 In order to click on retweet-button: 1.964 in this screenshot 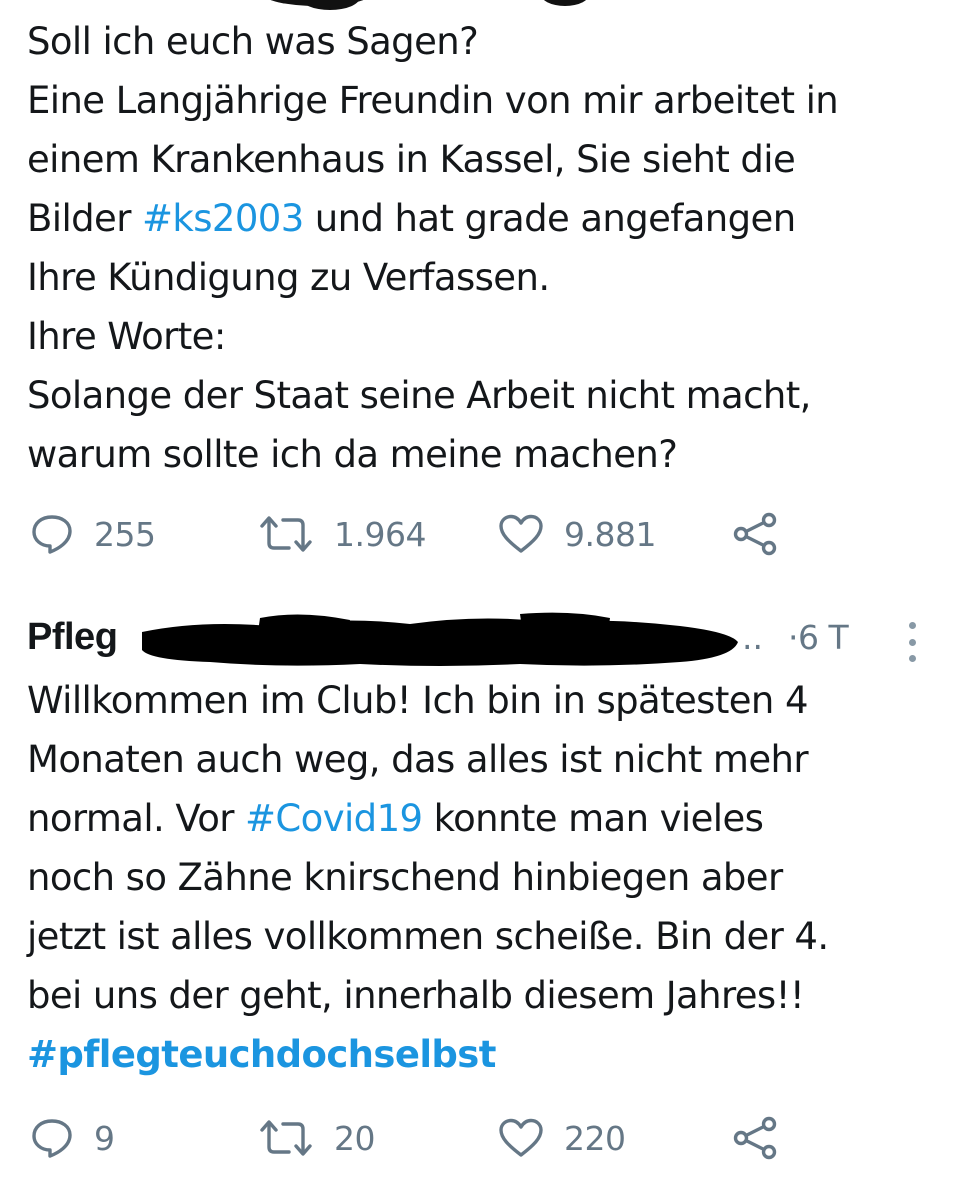, I will do `click(342, 534)`.